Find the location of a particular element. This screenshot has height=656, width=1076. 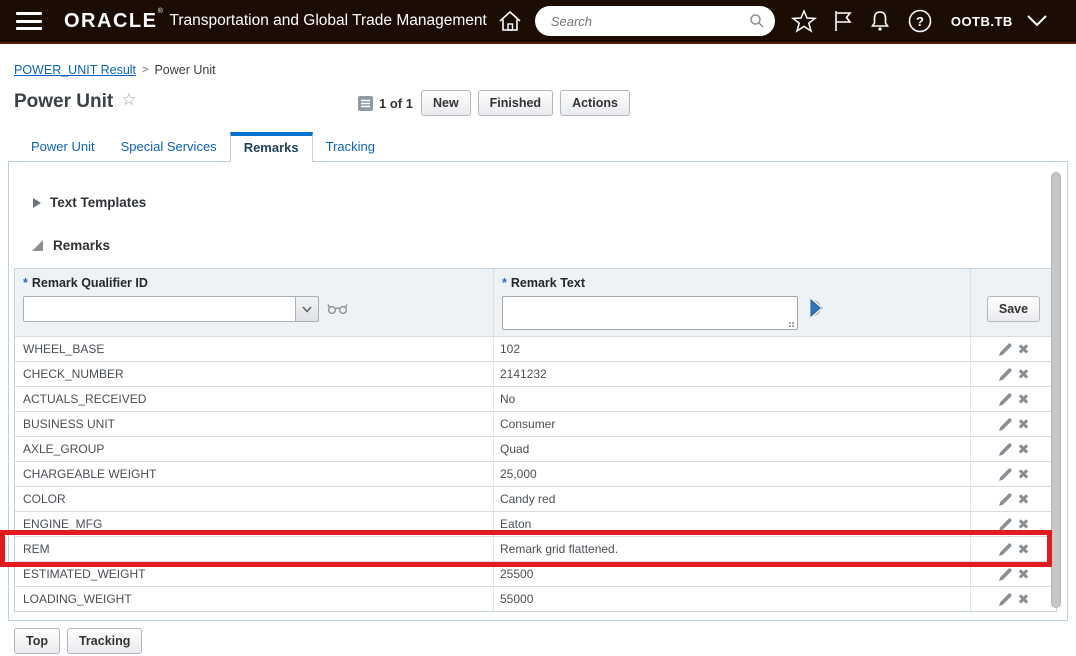

breadcrumb-link-power-unit-result: POWER_UNIT Result is located at coordinates (75, 70).